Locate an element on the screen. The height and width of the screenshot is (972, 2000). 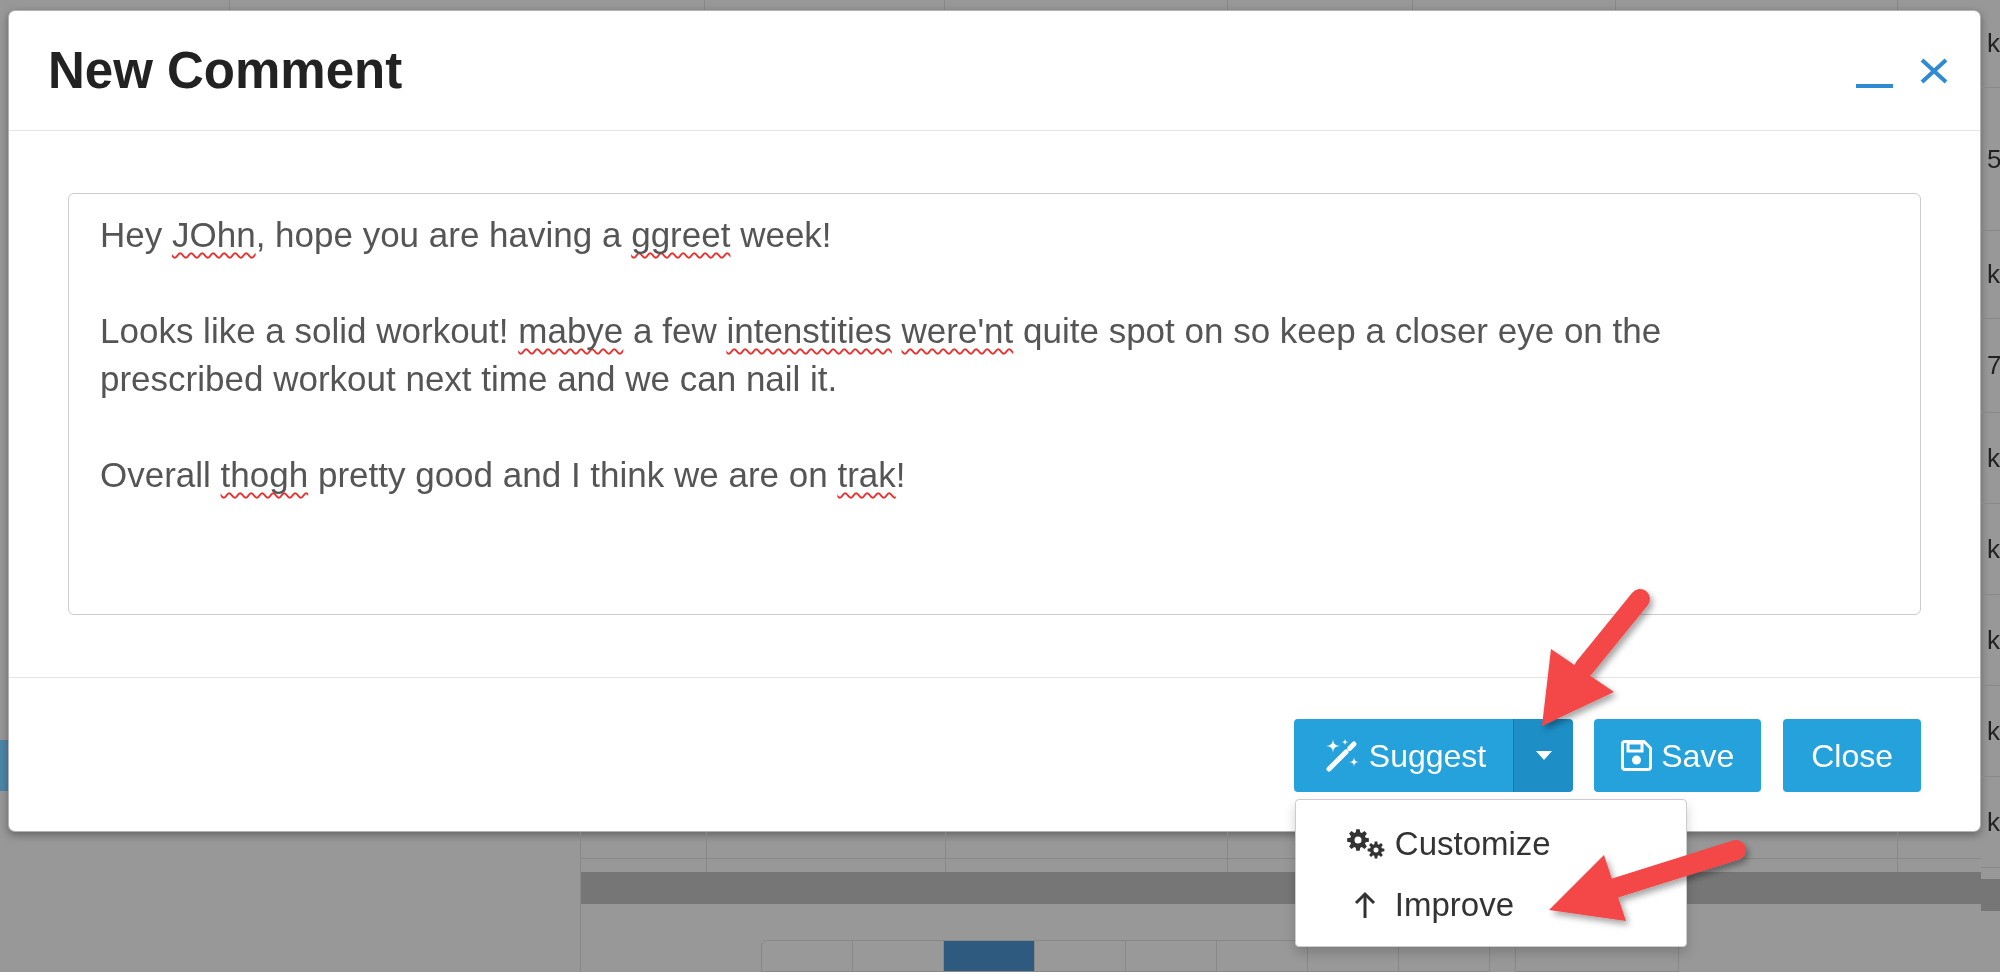
dropdown-toggle-button is located at coordinates (1543, 755).